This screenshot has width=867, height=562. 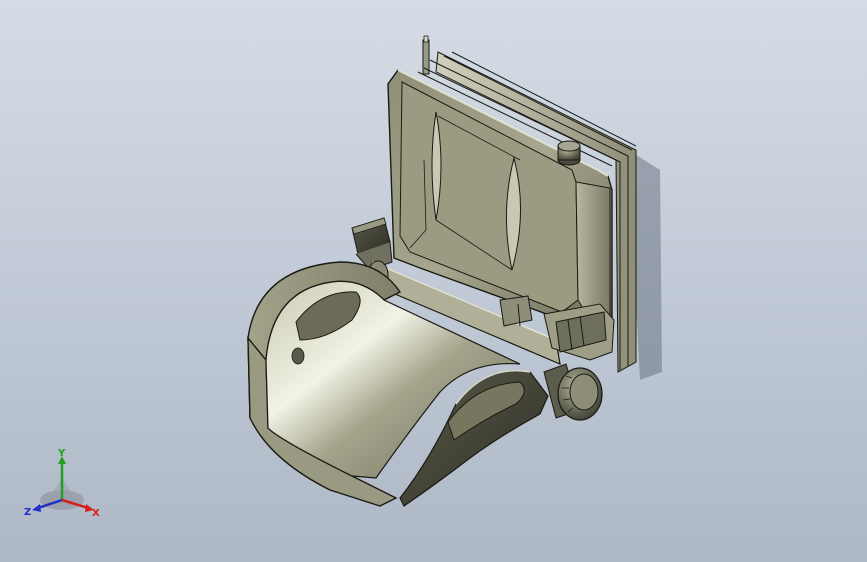 I want to click on z-axis-label: Z, so click(x=27, y=512).